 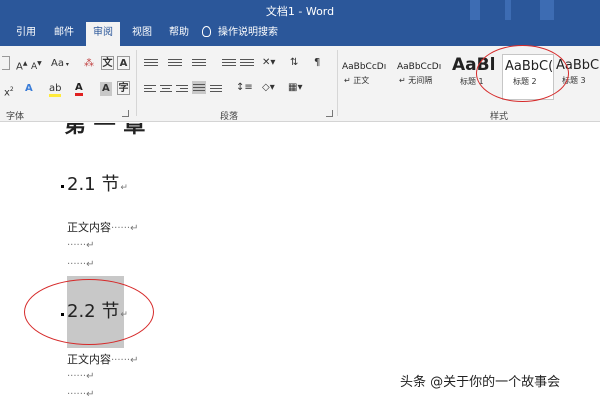 I want to click on shrink-font-button: A▼, so click(x=36, y=65).